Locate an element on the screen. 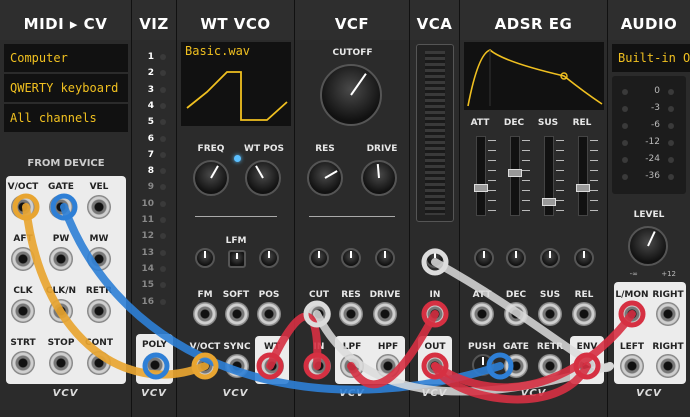  vca-level-slider is located at coordinates (435, 133).